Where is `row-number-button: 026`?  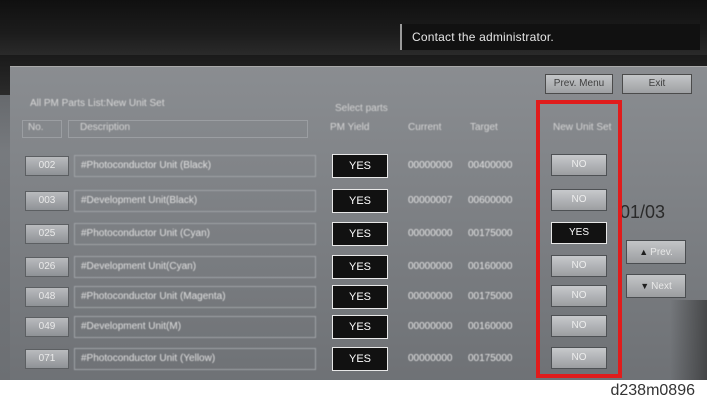
row-number-button: 026 is located at coordinates (47, 267).